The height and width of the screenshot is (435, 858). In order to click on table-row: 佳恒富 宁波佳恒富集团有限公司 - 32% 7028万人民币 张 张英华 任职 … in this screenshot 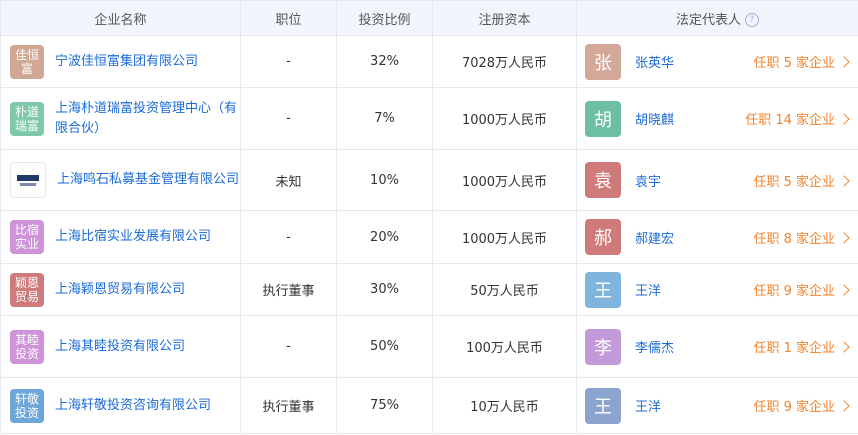, I will do `click(429, 61)`.